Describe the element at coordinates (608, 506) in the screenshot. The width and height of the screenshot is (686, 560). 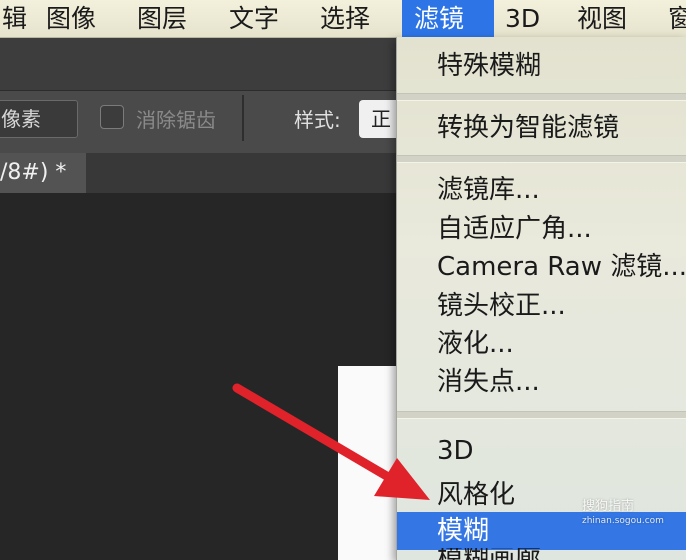
I see `watermark-title: 搜狗指南` at that location.